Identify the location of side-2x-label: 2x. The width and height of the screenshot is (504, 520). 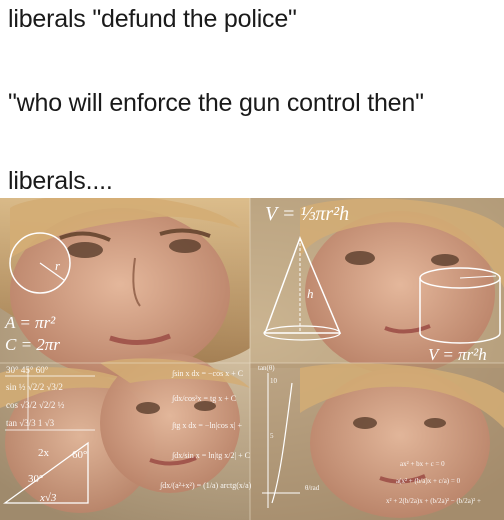
(44, 453).